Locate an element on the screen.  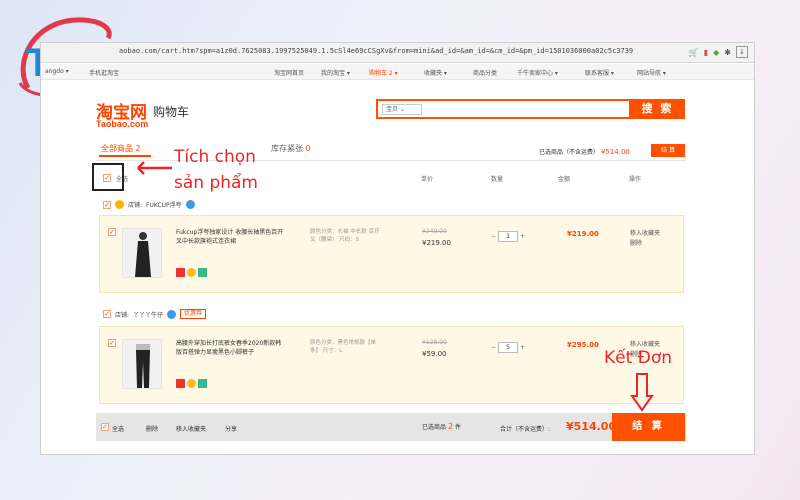
search-scope-select: 宝贝 ⌄ is located at coordinates (402, 109).